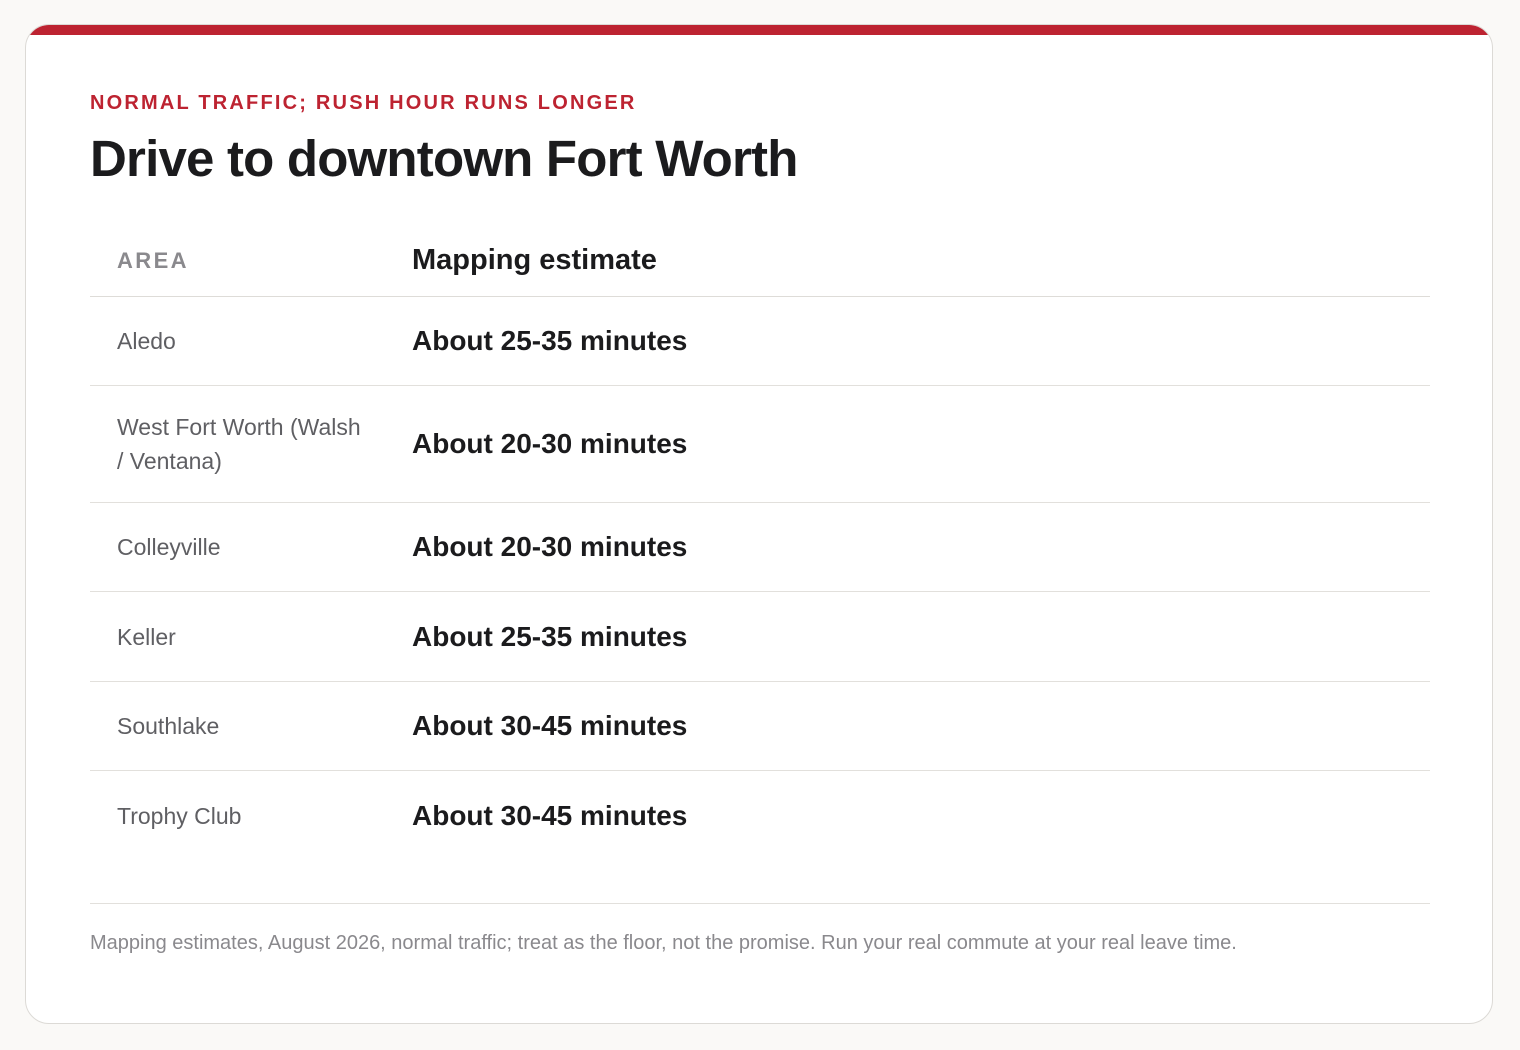 The image size is (1520, 1050). What do you see at coordinates (251, 637) in the screenshot?
I see `area-cell: Keller` at bounding box center [251, 637].